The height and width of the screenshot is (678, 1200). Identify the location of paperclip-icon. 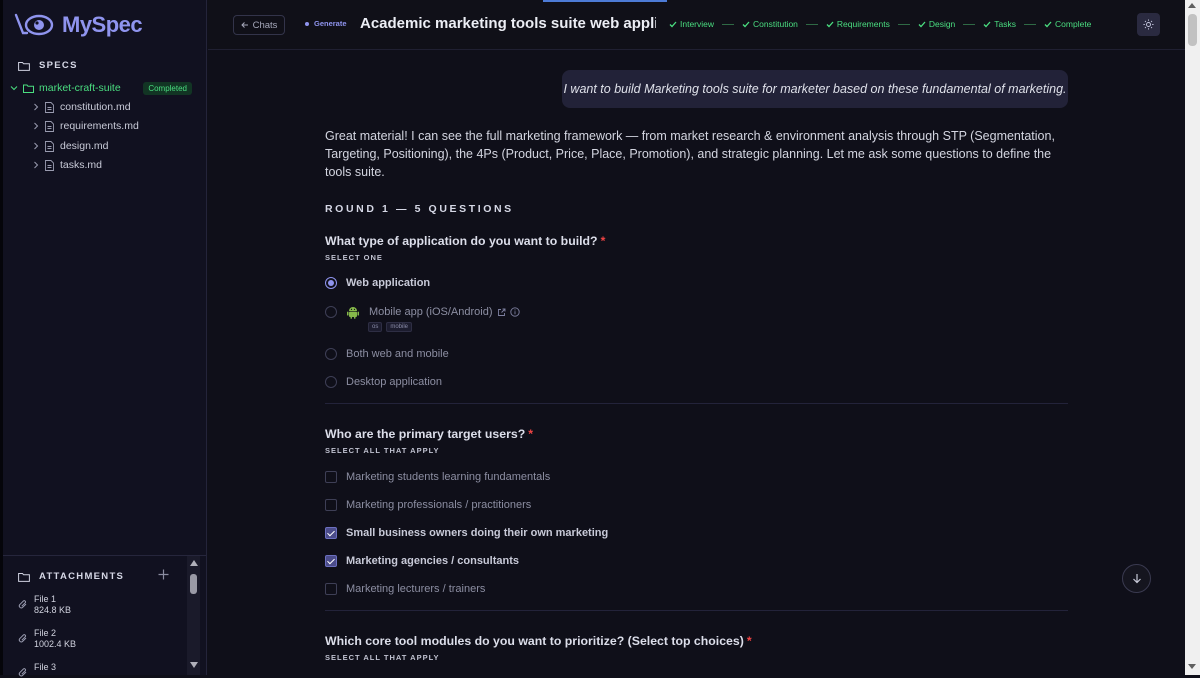
(23, 672).